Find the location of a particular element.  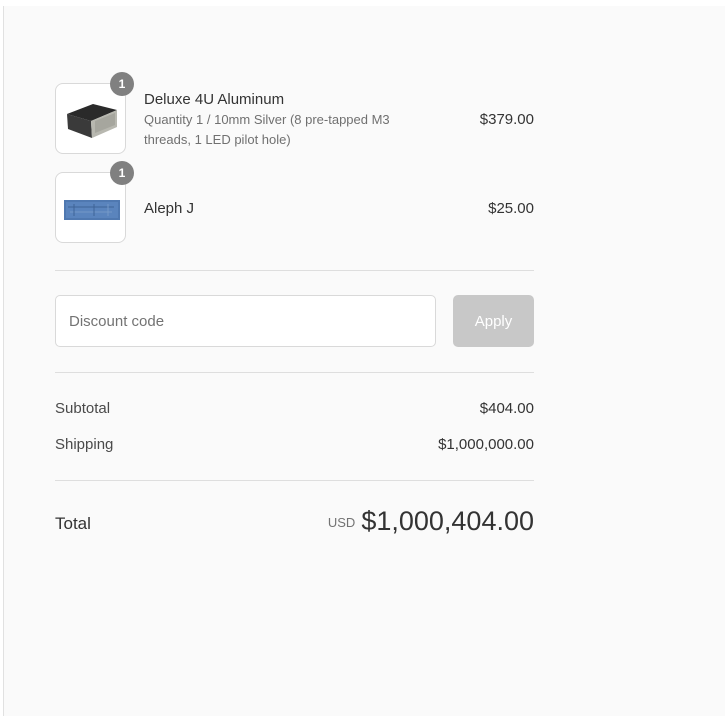

line-item: 1 Aleph J $25.00 is located at coordinates (294, 203).